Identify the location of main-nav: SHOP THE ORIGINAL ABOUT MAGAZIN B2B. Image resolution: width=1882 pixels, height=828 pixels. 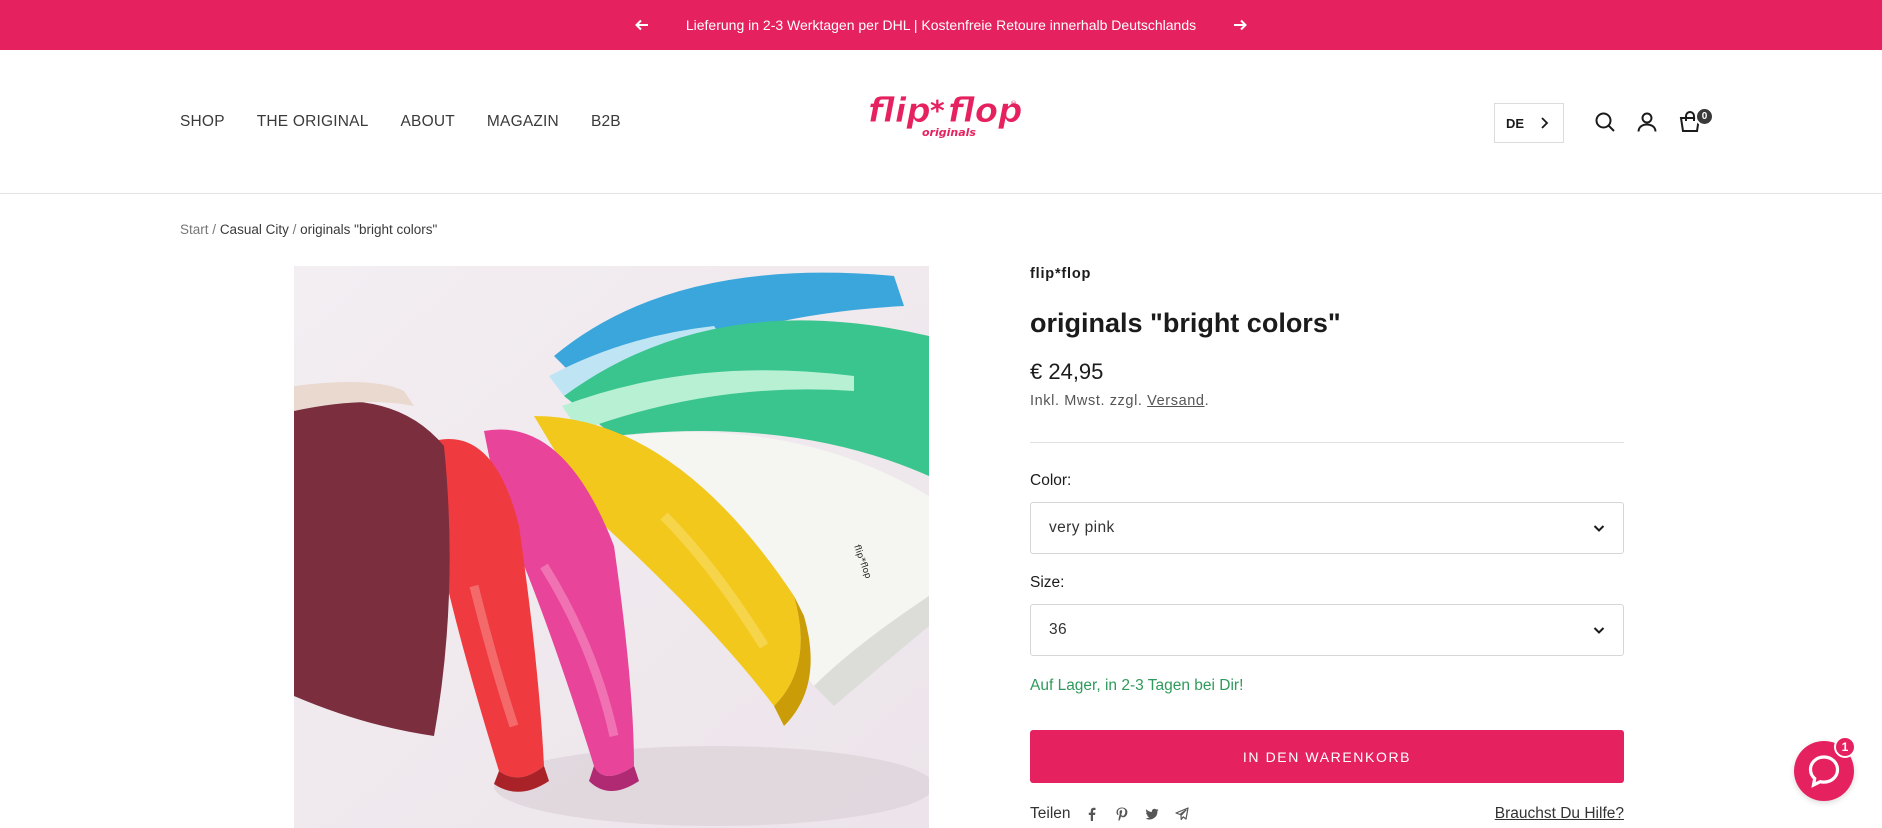
(400, 122).